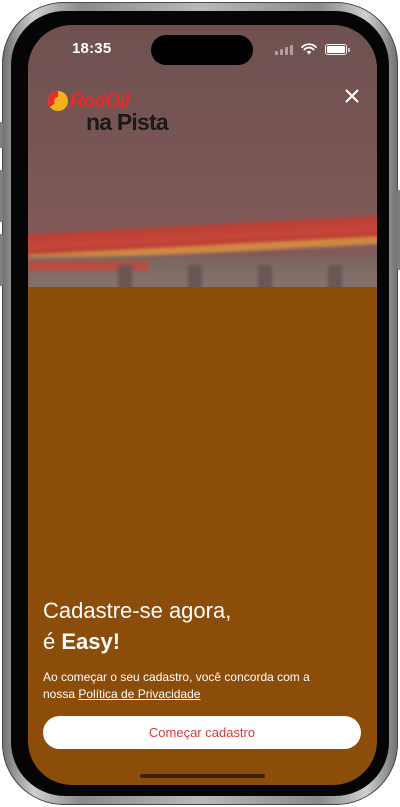 This screenshot has width=400, height=807. I want to click on status-icons, so click(312, 49).